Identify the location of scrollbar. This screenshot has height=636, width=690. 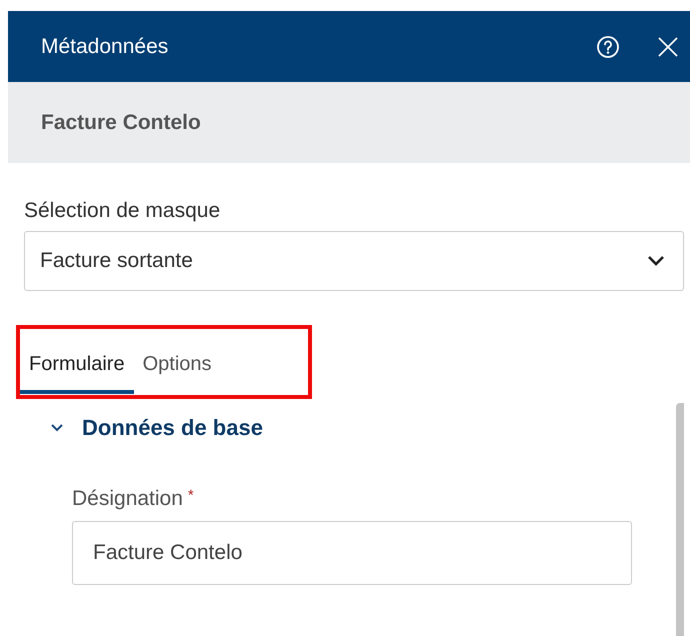
(680, 519).